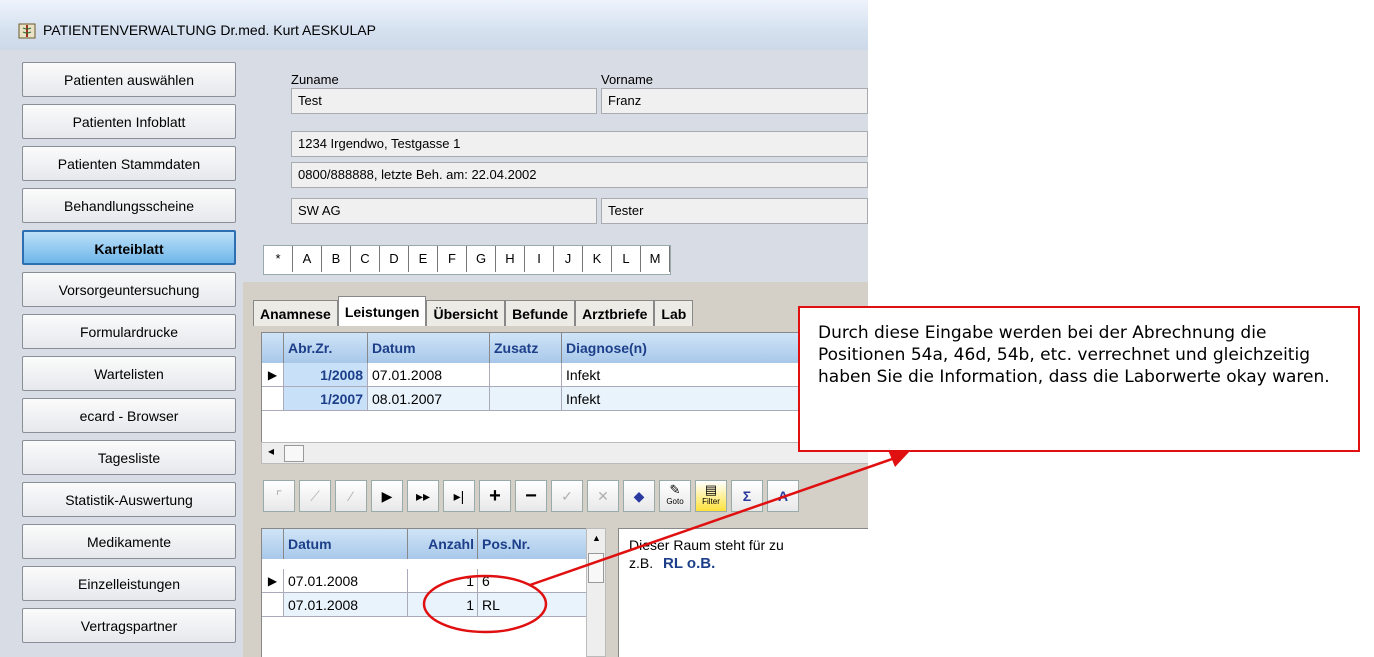 The width and height of the screenshot is (1374, 657). Describe the element at coordinates (485, 604) in the screenshot. I see `highlight-ellipse` at that location.